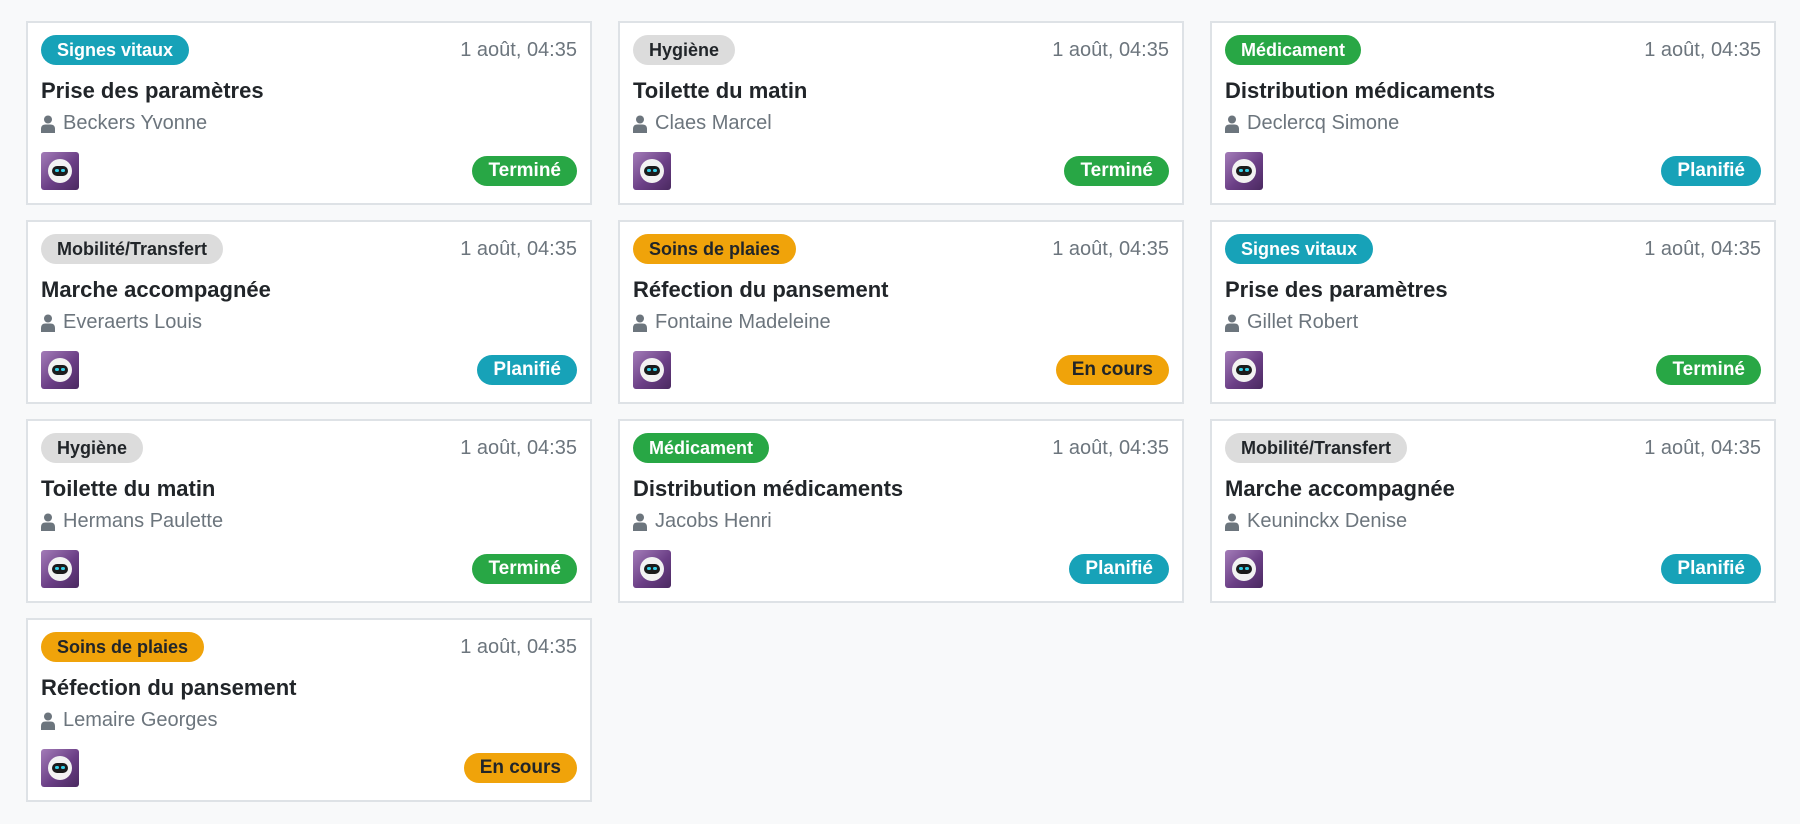 The height and width of the screenshot is (824, 1800). Describe the element at coordinates (1493, 50) in the screenshot. I see `card-header: Médicament 1 août, 04:35` at that location.